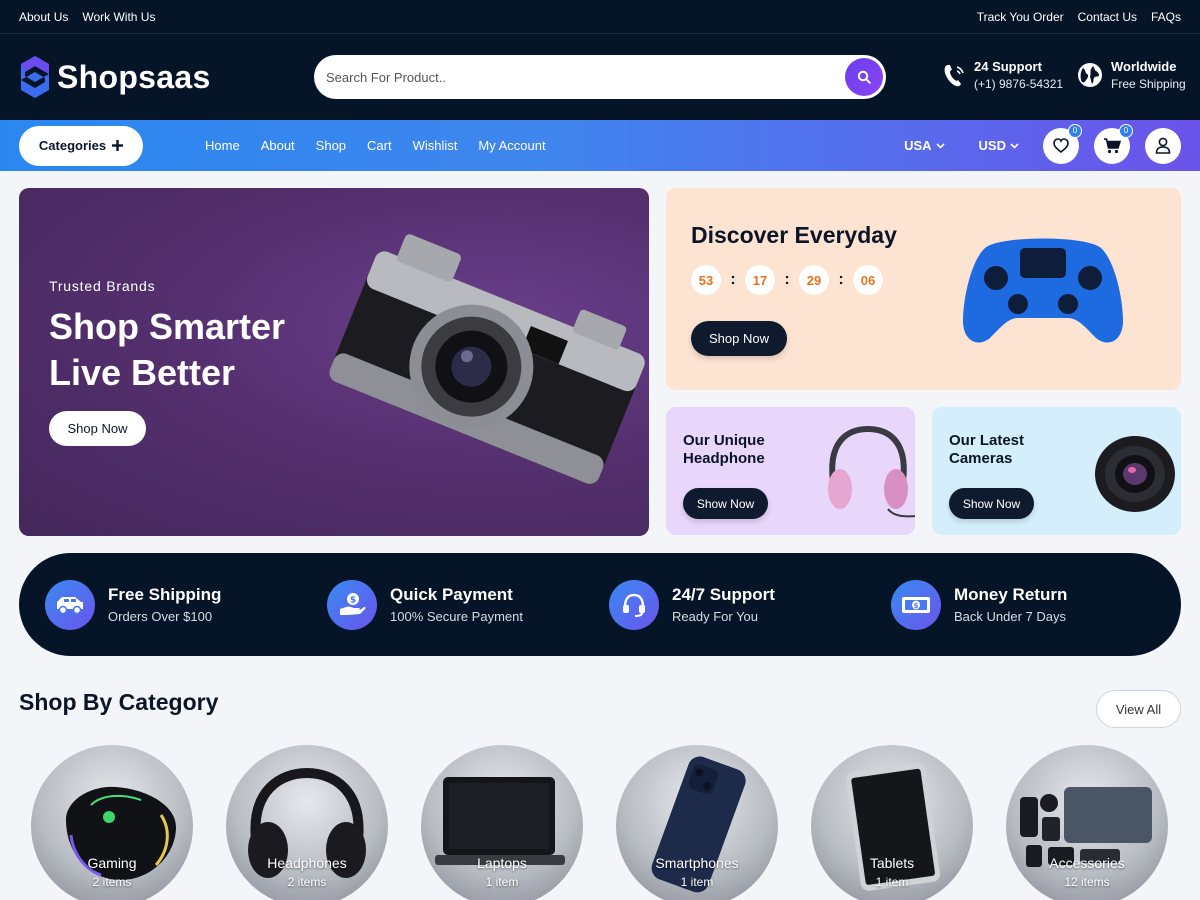 Image resolution: width=1200 pixels, height=900 pixels. Describe the element at coordinates (724, 449) in the screenshot. I see `headphone-promo-title: Our Unique Headphone` at that location.